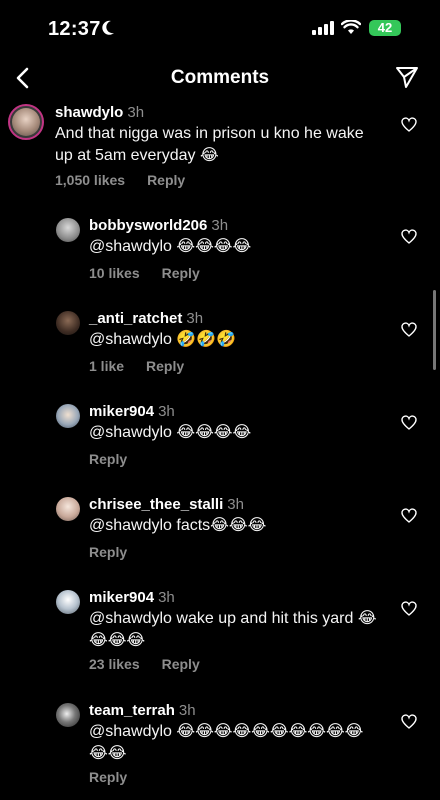  Describe the element at coordinates (166, 504) in the screenshot. I see `comment-username: chrisee_thee_stalli 3h` at that location.